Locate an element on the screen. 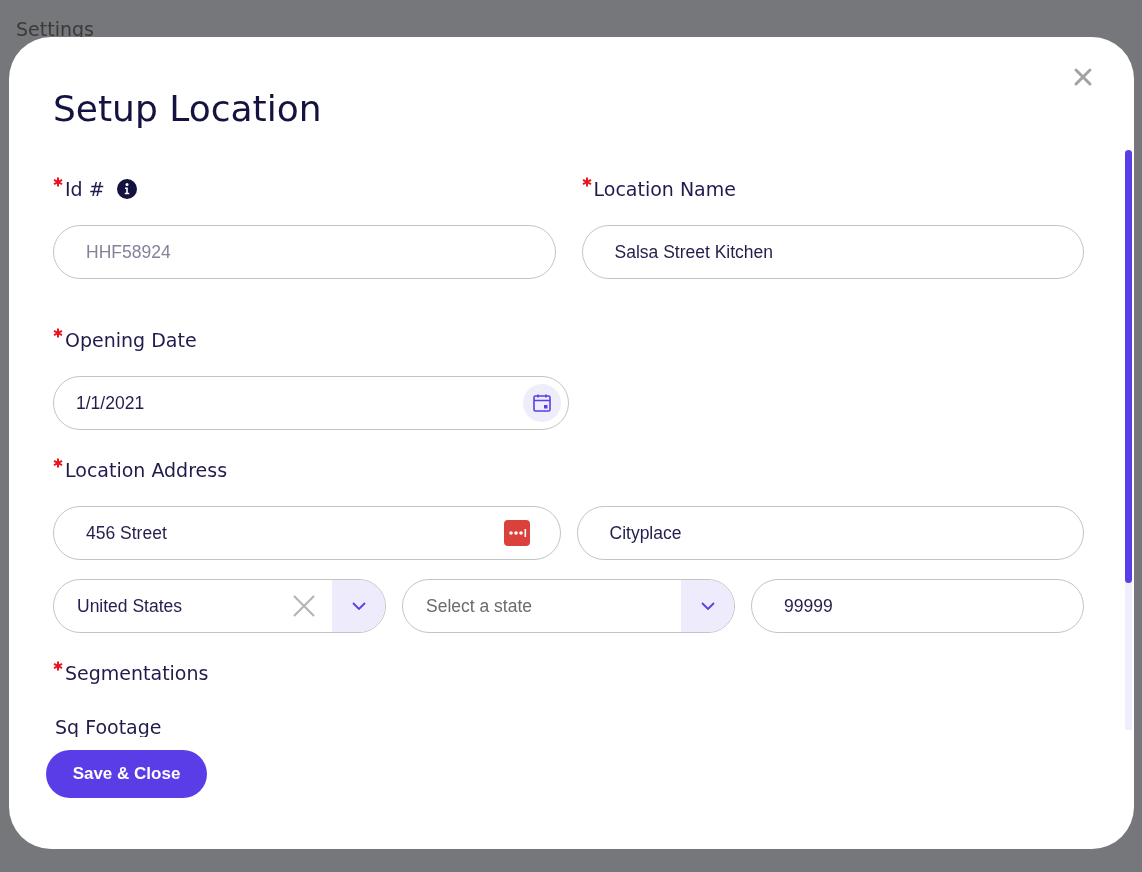 The image size is (1142, 872). calendar-icon is located at coordinates (542, 403).